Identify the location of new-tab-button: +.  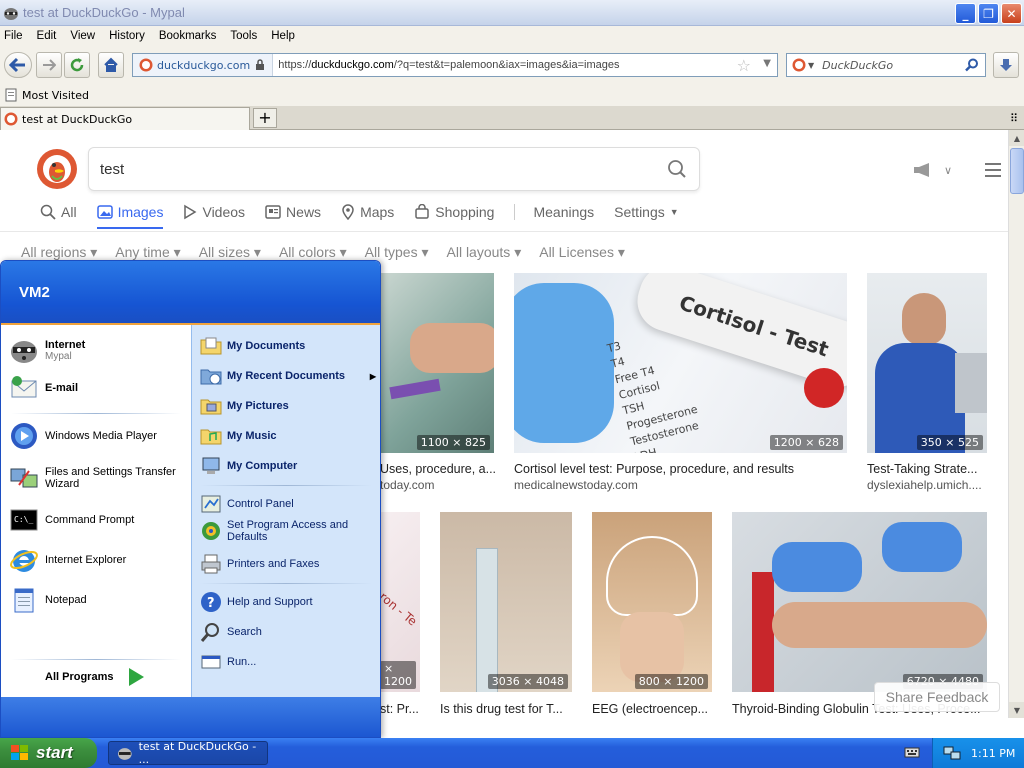
(265, 118).